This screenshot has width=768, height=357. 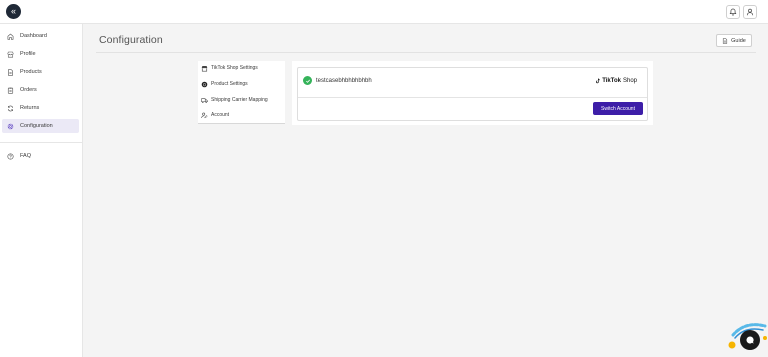 I want to click on menu-item-product-settings: Product Settings, so click(x=241, y=84).